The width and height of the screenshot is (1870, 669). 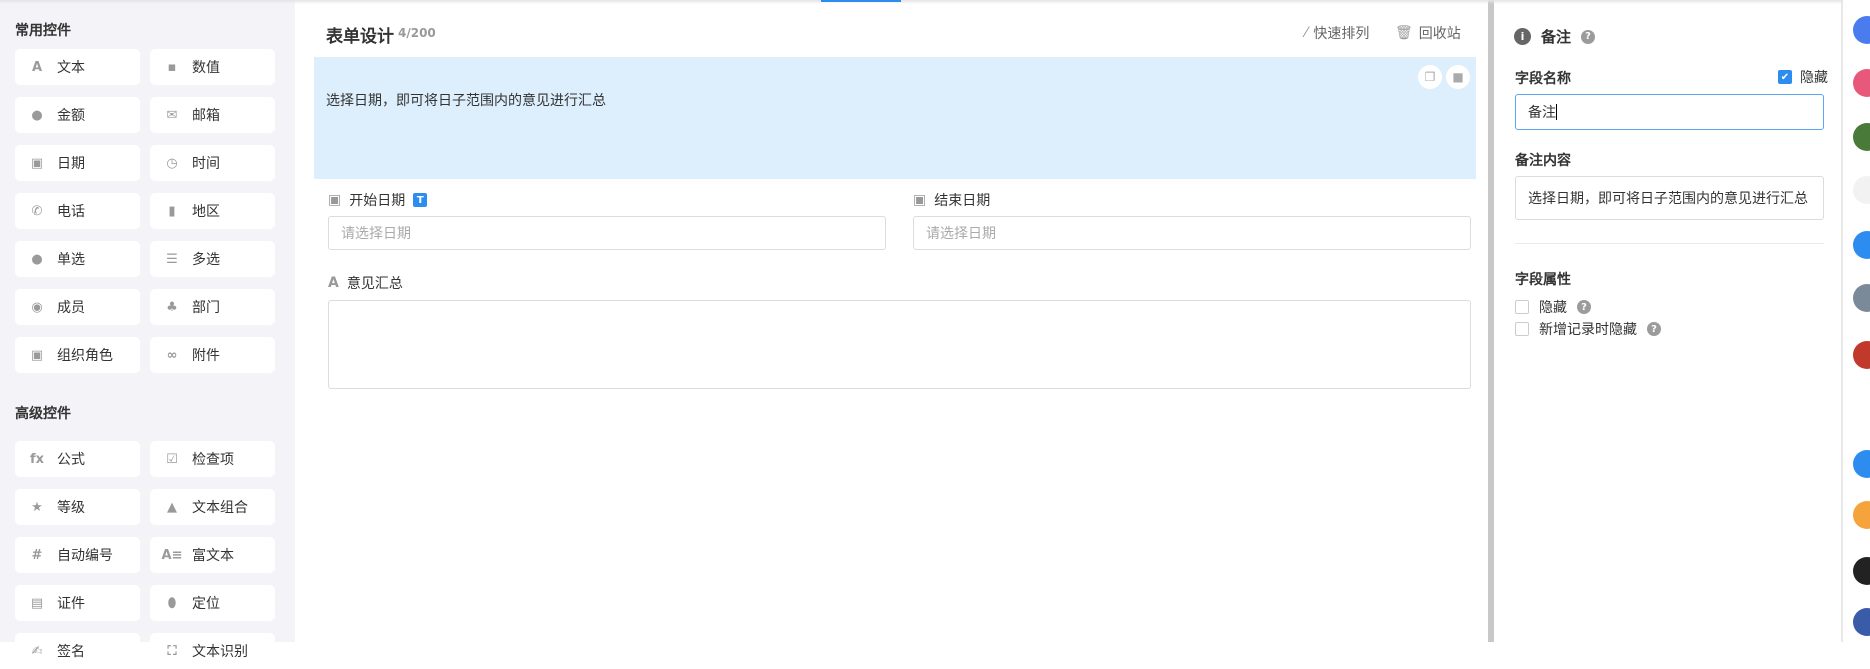 I want to click on control-user: ◉ 成员, so click(x=77, y=307).